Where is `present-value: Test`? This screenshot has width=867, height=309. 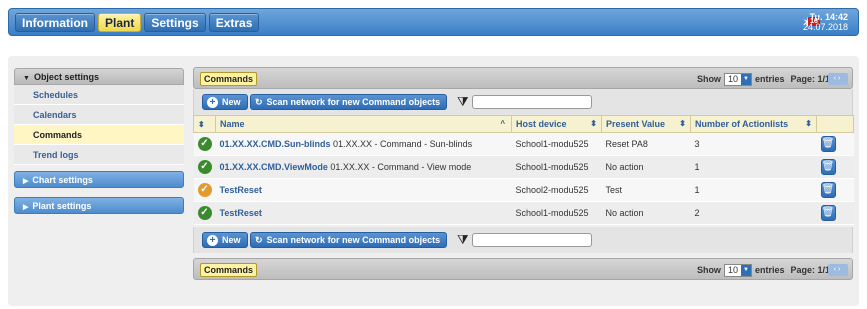
present-value: Test is located at coordinates (646, 190).